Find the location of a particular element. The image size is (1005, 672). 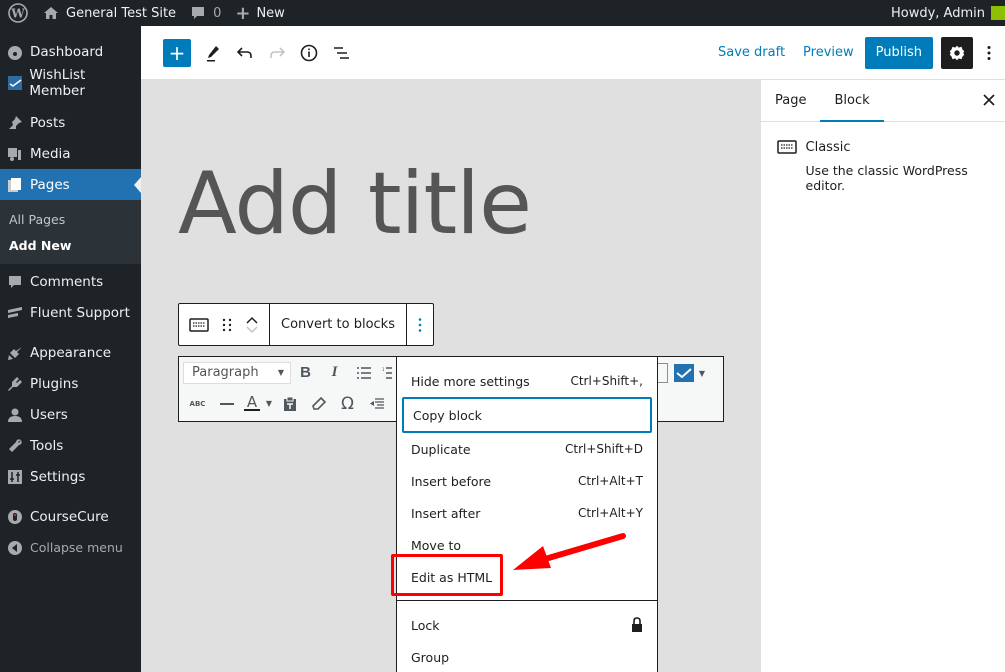

sidebar-item-coursecure: CourseCure is located at coordinates (70, 516).